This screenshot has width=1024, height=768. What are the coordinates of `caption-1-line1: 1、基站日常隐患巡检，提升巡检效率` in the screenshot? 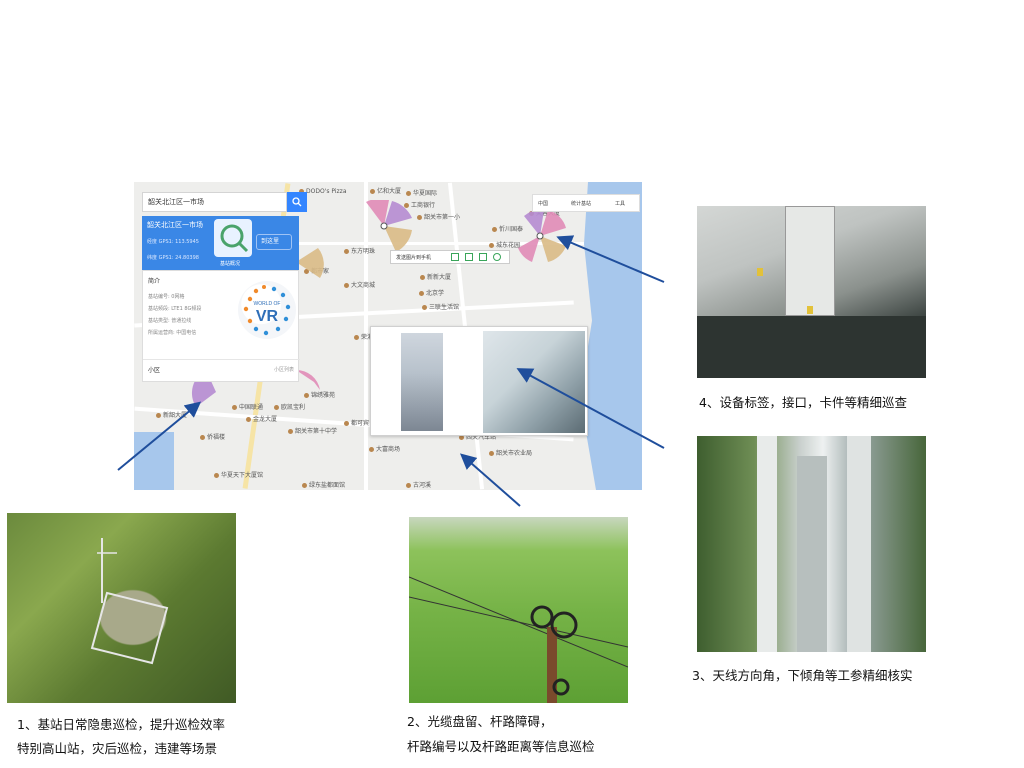 It's located at (121, 724).